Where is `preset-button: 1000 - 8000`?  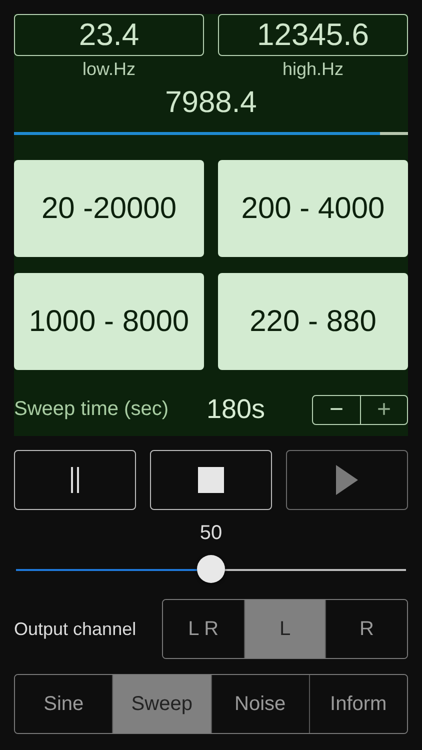 preset-button: 1000 - 8000 is located at coordinates (109, 321).